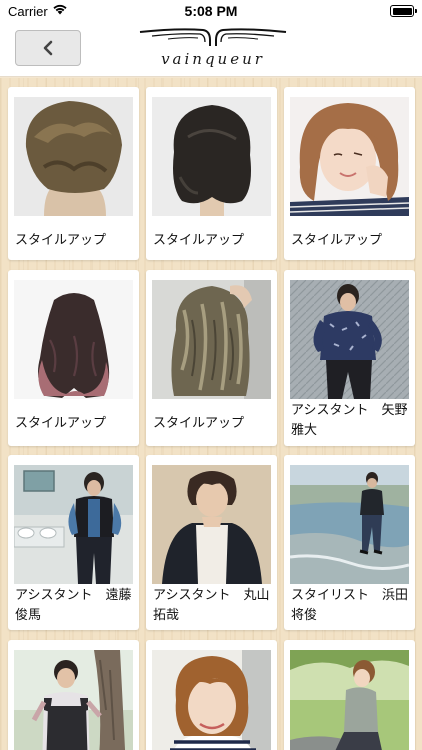 This screenshot has height=750, width=422. I want to click on battery-icon, so click(403, 11).